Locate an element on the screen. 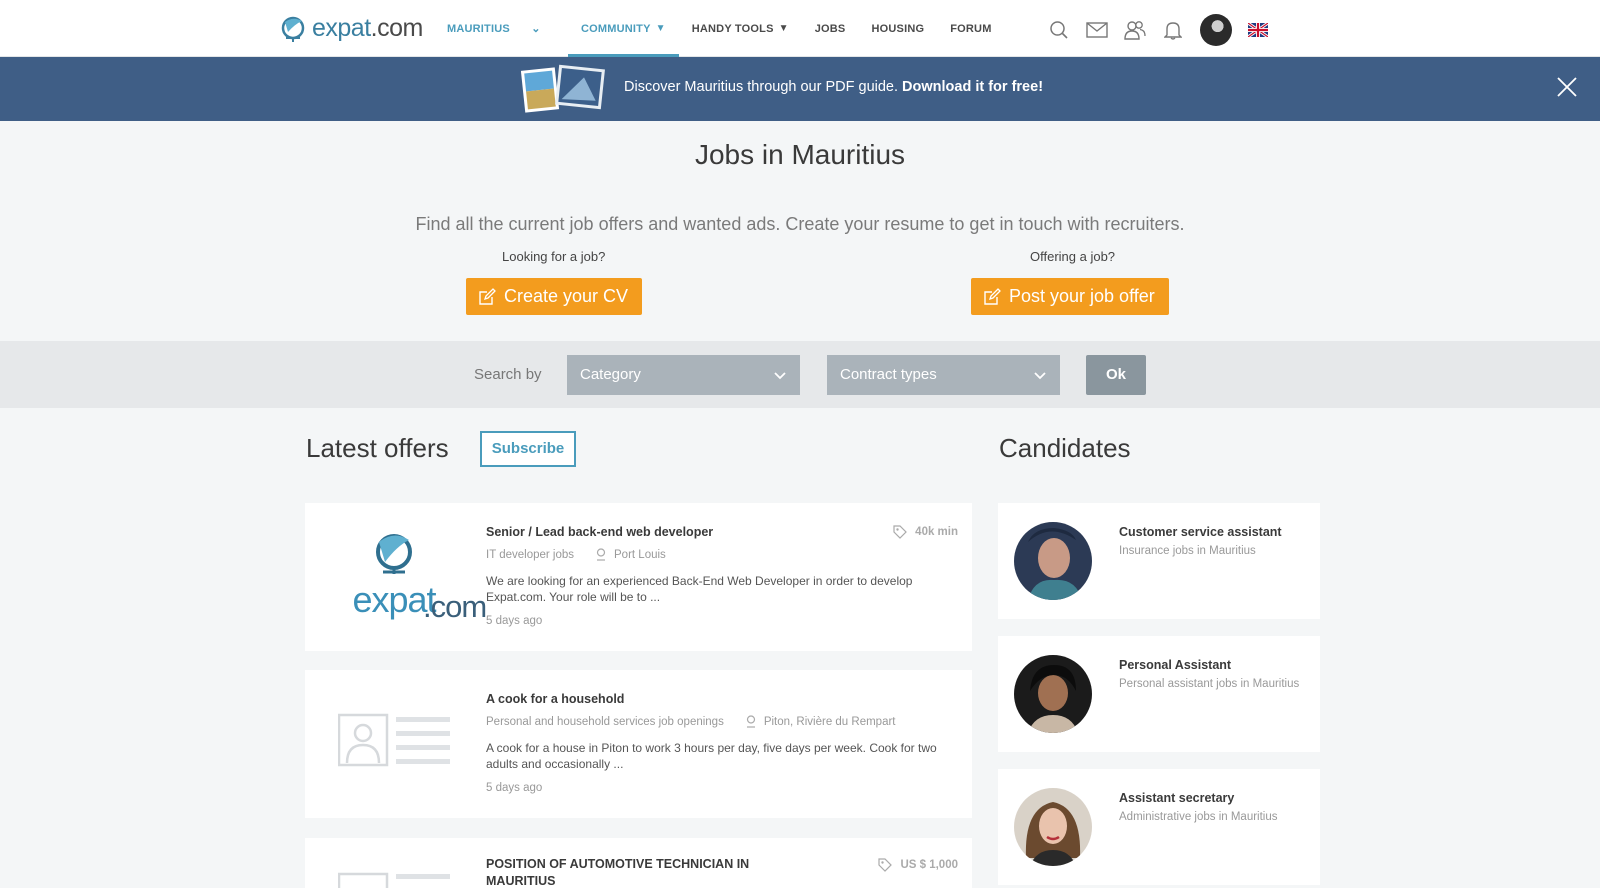  candidate-title: Customer service assistant is located at coordinates (1200, 532).